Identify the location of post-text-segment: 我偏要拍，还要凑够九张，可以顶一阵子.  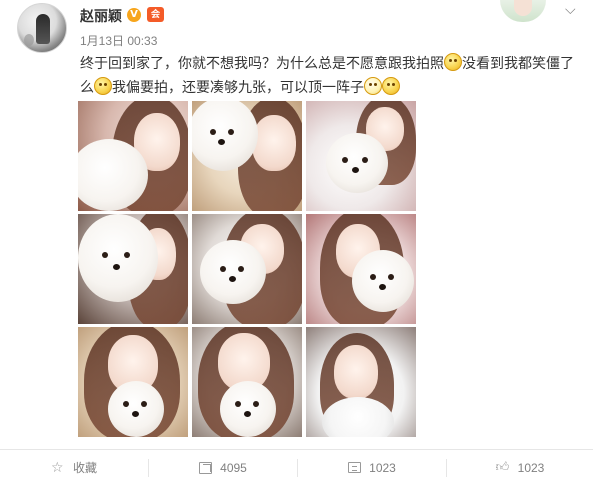
(238, 88).